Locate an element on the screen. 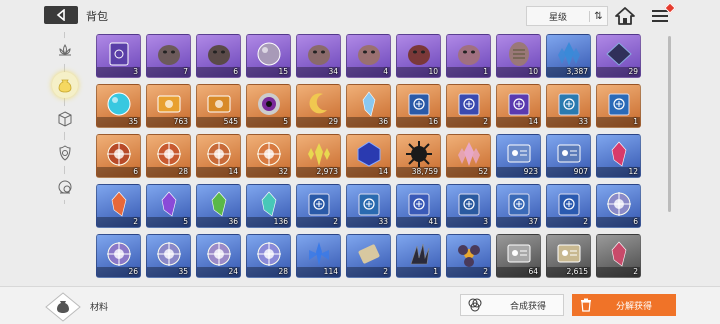  inventory-item: 34 is located at coordinates (318, 56).